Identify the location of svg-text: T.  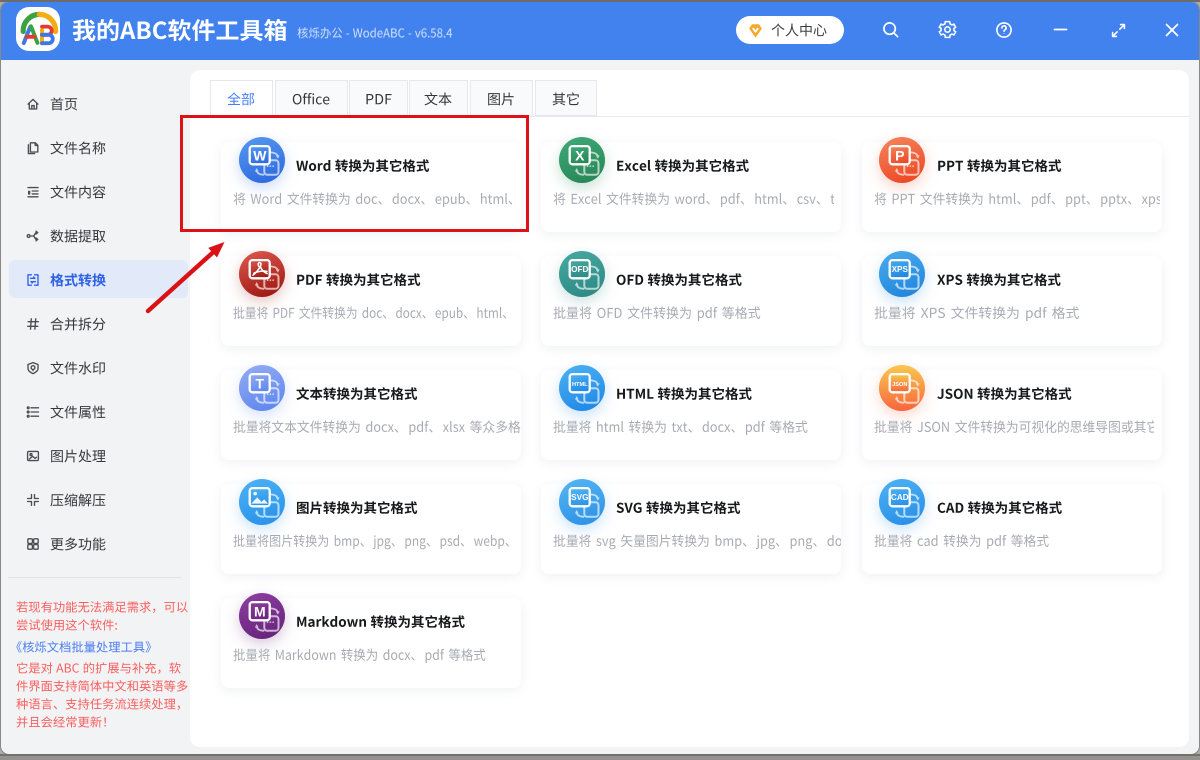
(259, 383).